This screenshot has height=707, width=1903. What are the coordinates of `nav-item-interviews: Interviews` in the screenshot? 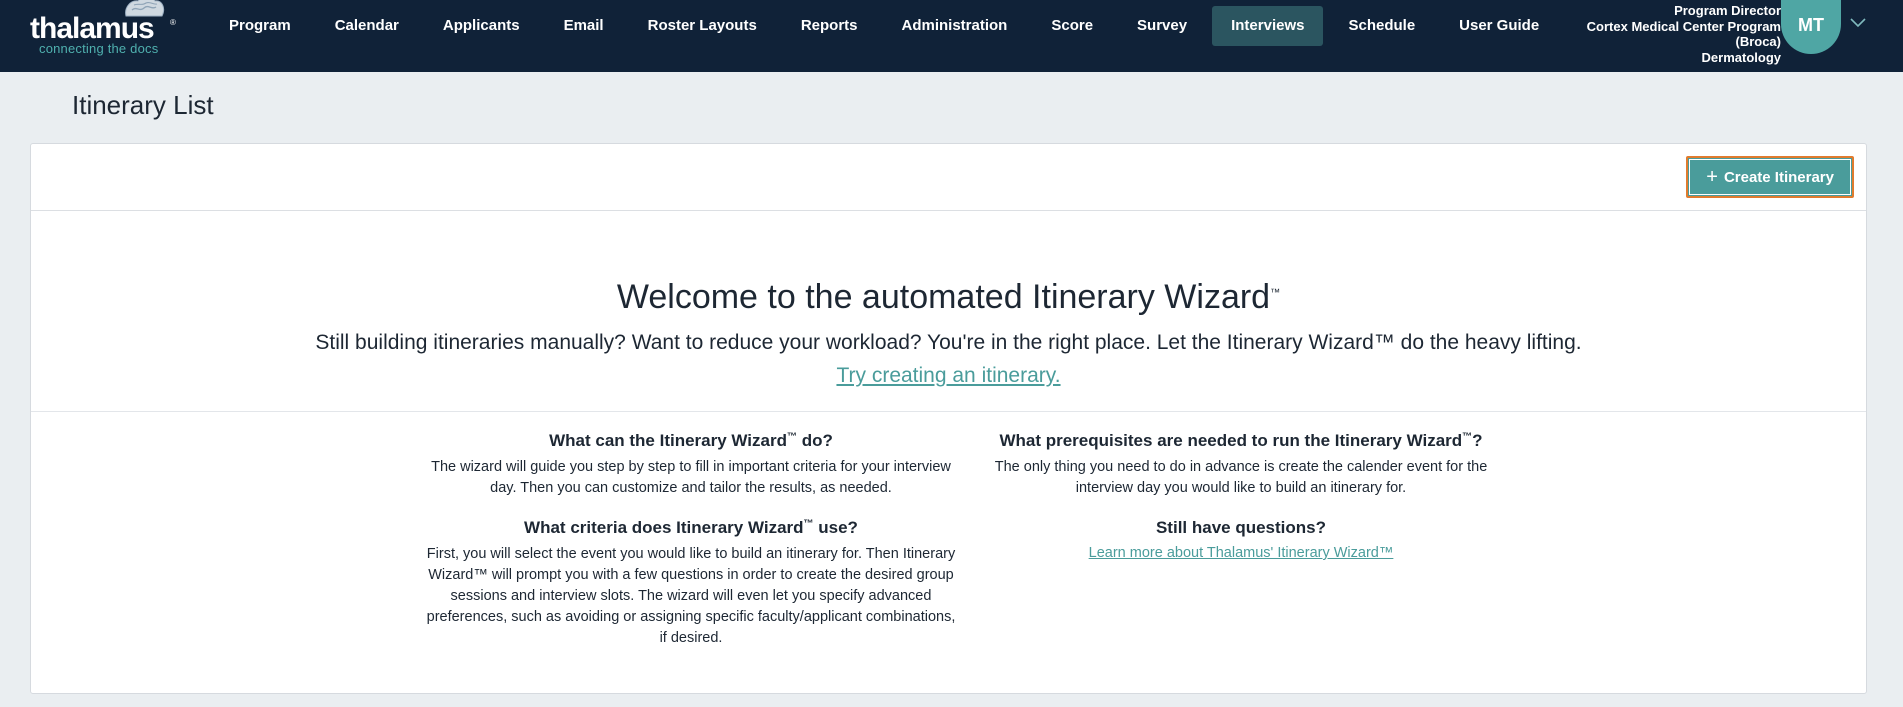 It's located at (1268, 26).